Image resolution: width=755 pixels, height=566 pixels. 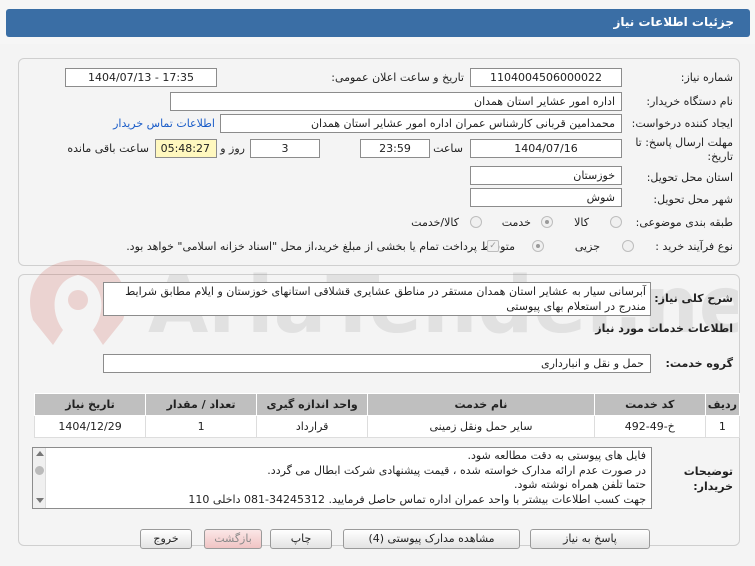 What do you see at coordinates (706, 77) in the screenshot?
I see `need-number-label: شماره نیاز:` at bounding box center [706, 77].